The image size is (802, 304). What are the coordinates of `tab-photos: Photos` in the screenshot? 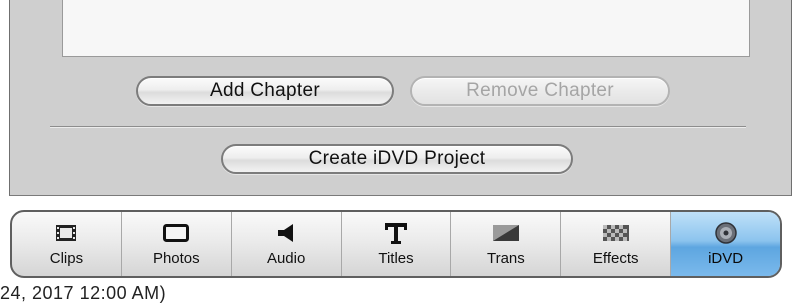 It's located at (177, 244).